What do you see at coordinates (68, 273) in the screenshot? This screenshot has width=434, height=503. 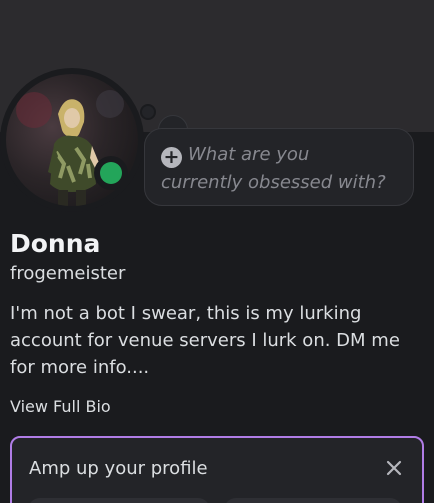 I see `username: frogemeister` at bounding box center [68, 273].